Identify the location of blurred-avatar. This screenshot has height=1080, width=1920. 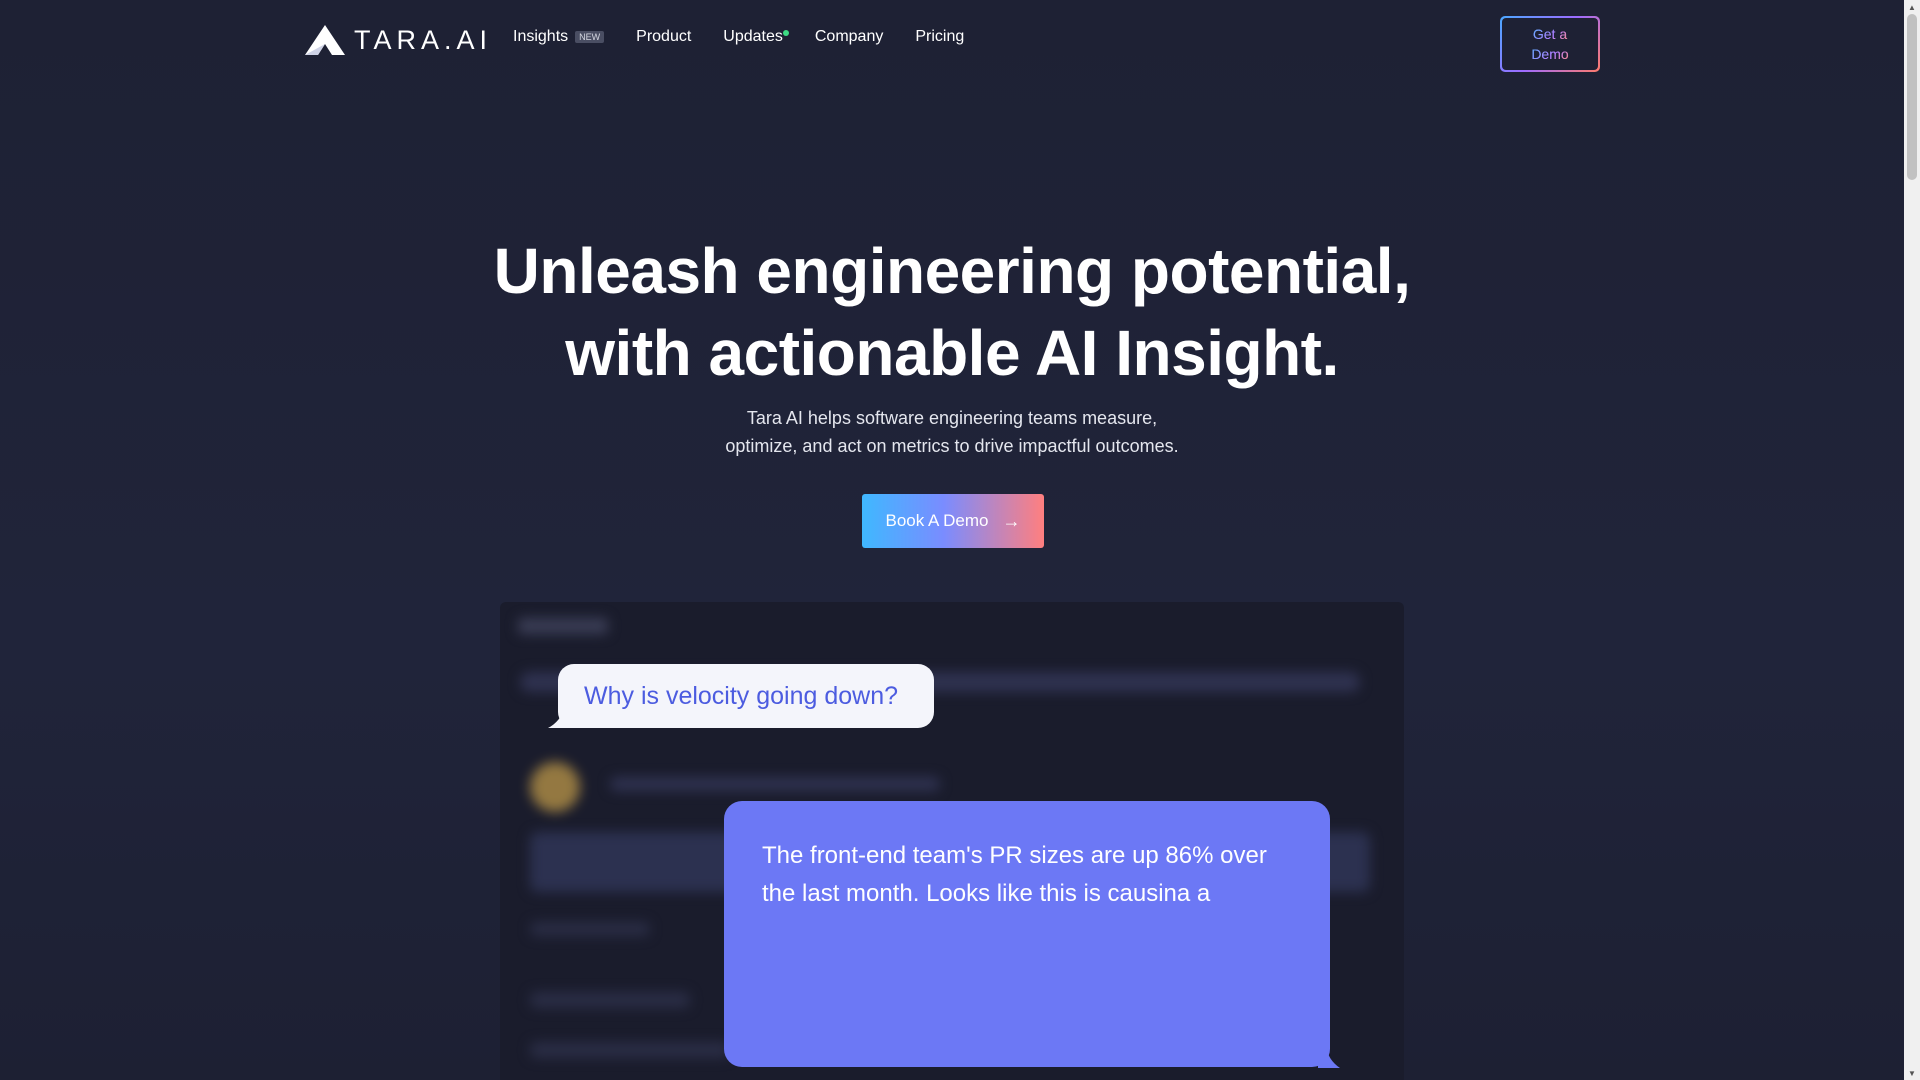
(555, 787).